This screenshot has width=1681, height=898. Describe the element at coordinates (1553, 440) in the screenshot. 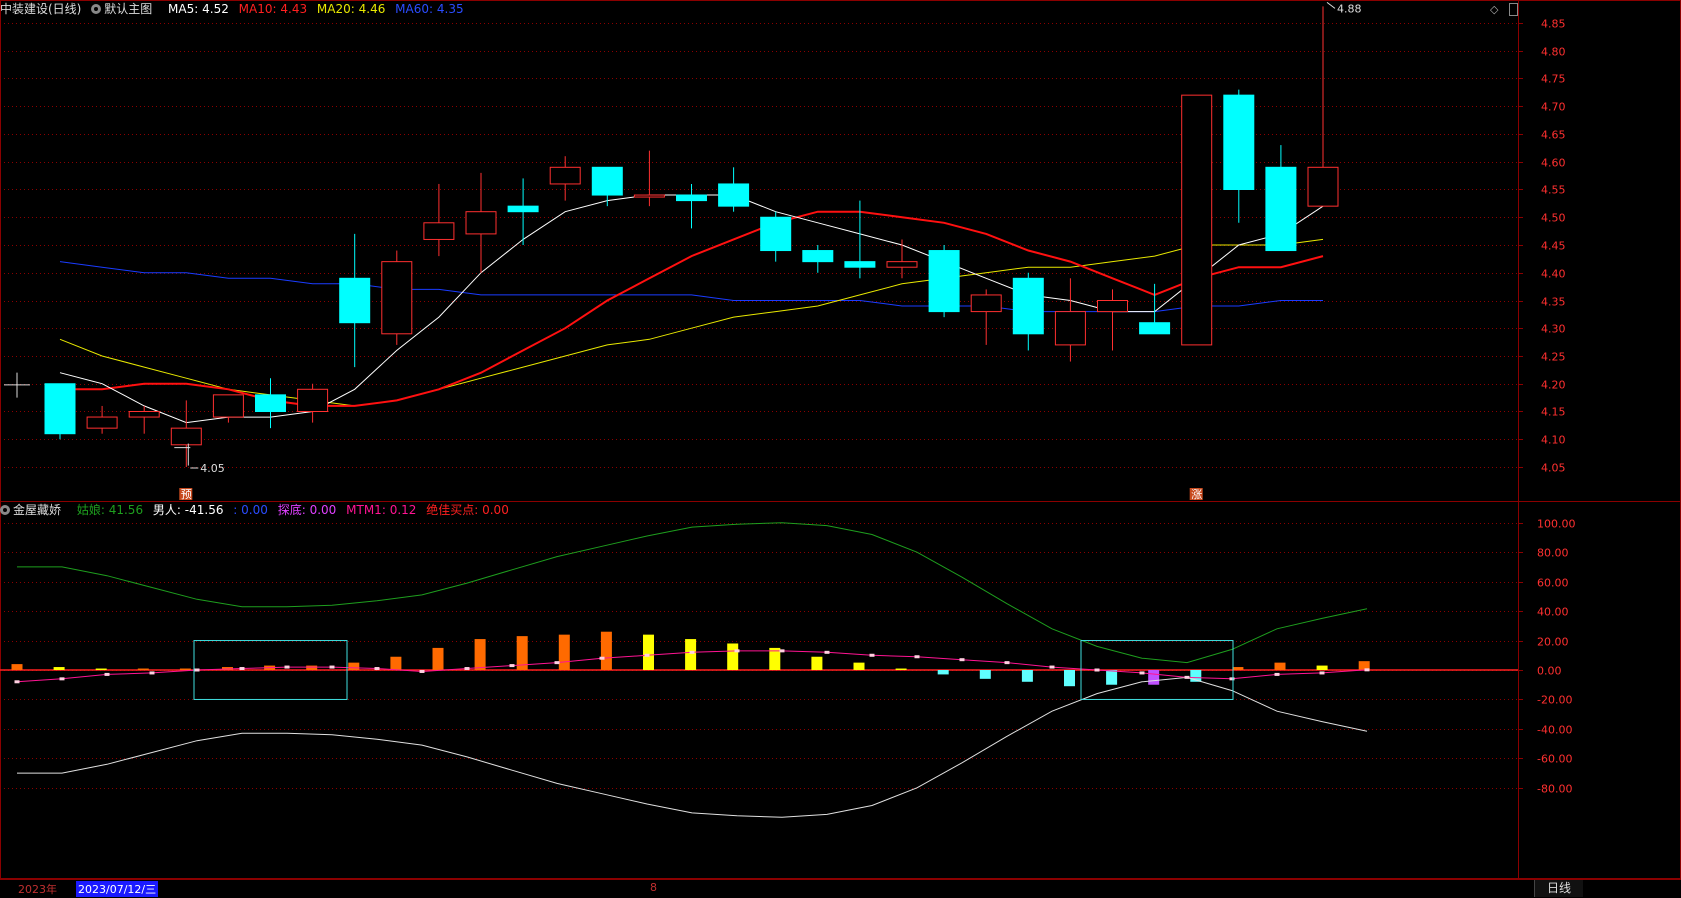

I see `price-tick-label: 4.10` at that location.